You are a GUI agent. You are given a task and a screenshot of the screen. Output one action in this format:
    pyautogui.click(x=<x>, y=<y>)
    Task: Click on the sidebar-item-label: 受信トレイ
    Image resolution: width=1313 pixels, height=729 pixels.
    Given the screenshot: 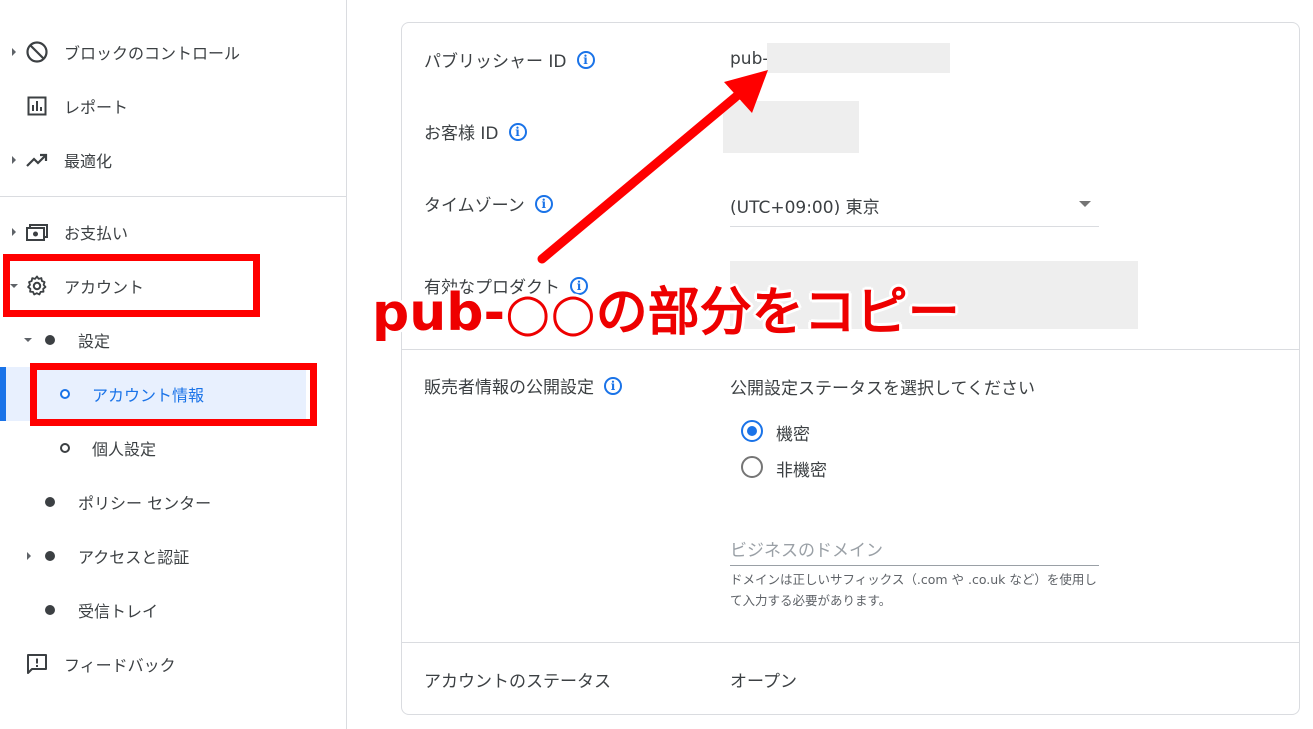 What is the action you would take?
    pyautogui.click(x=118, y=611)
    